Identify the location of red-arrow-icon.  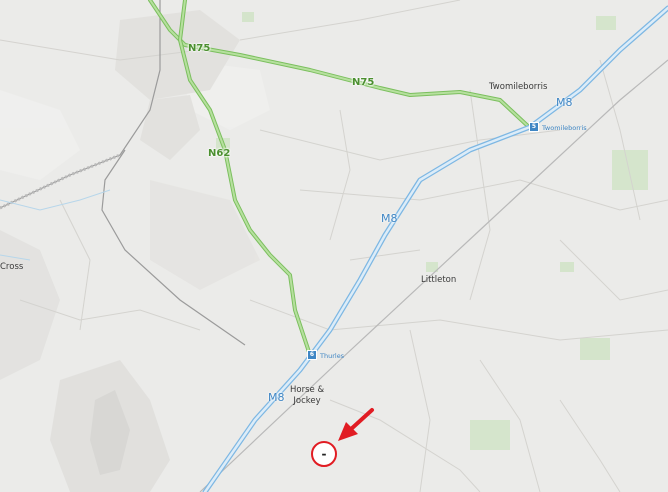
(356, 424).